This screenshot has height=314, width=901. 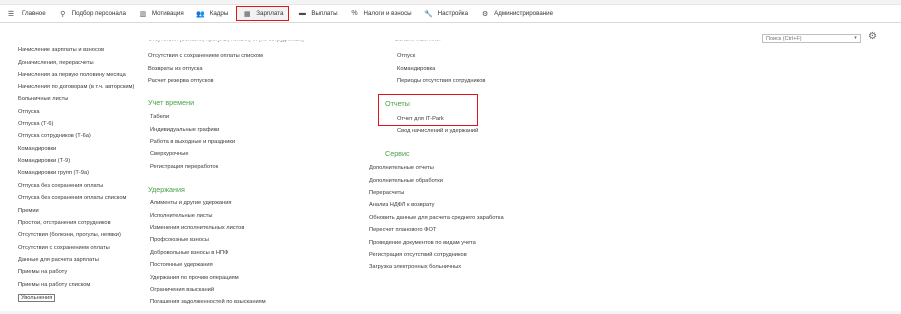 What do you see at coordinates (205, 56) in the screenshot?
I see `col2-link: Отсутствия с сохранением оплаты списком` at bounding box center [205, 56].